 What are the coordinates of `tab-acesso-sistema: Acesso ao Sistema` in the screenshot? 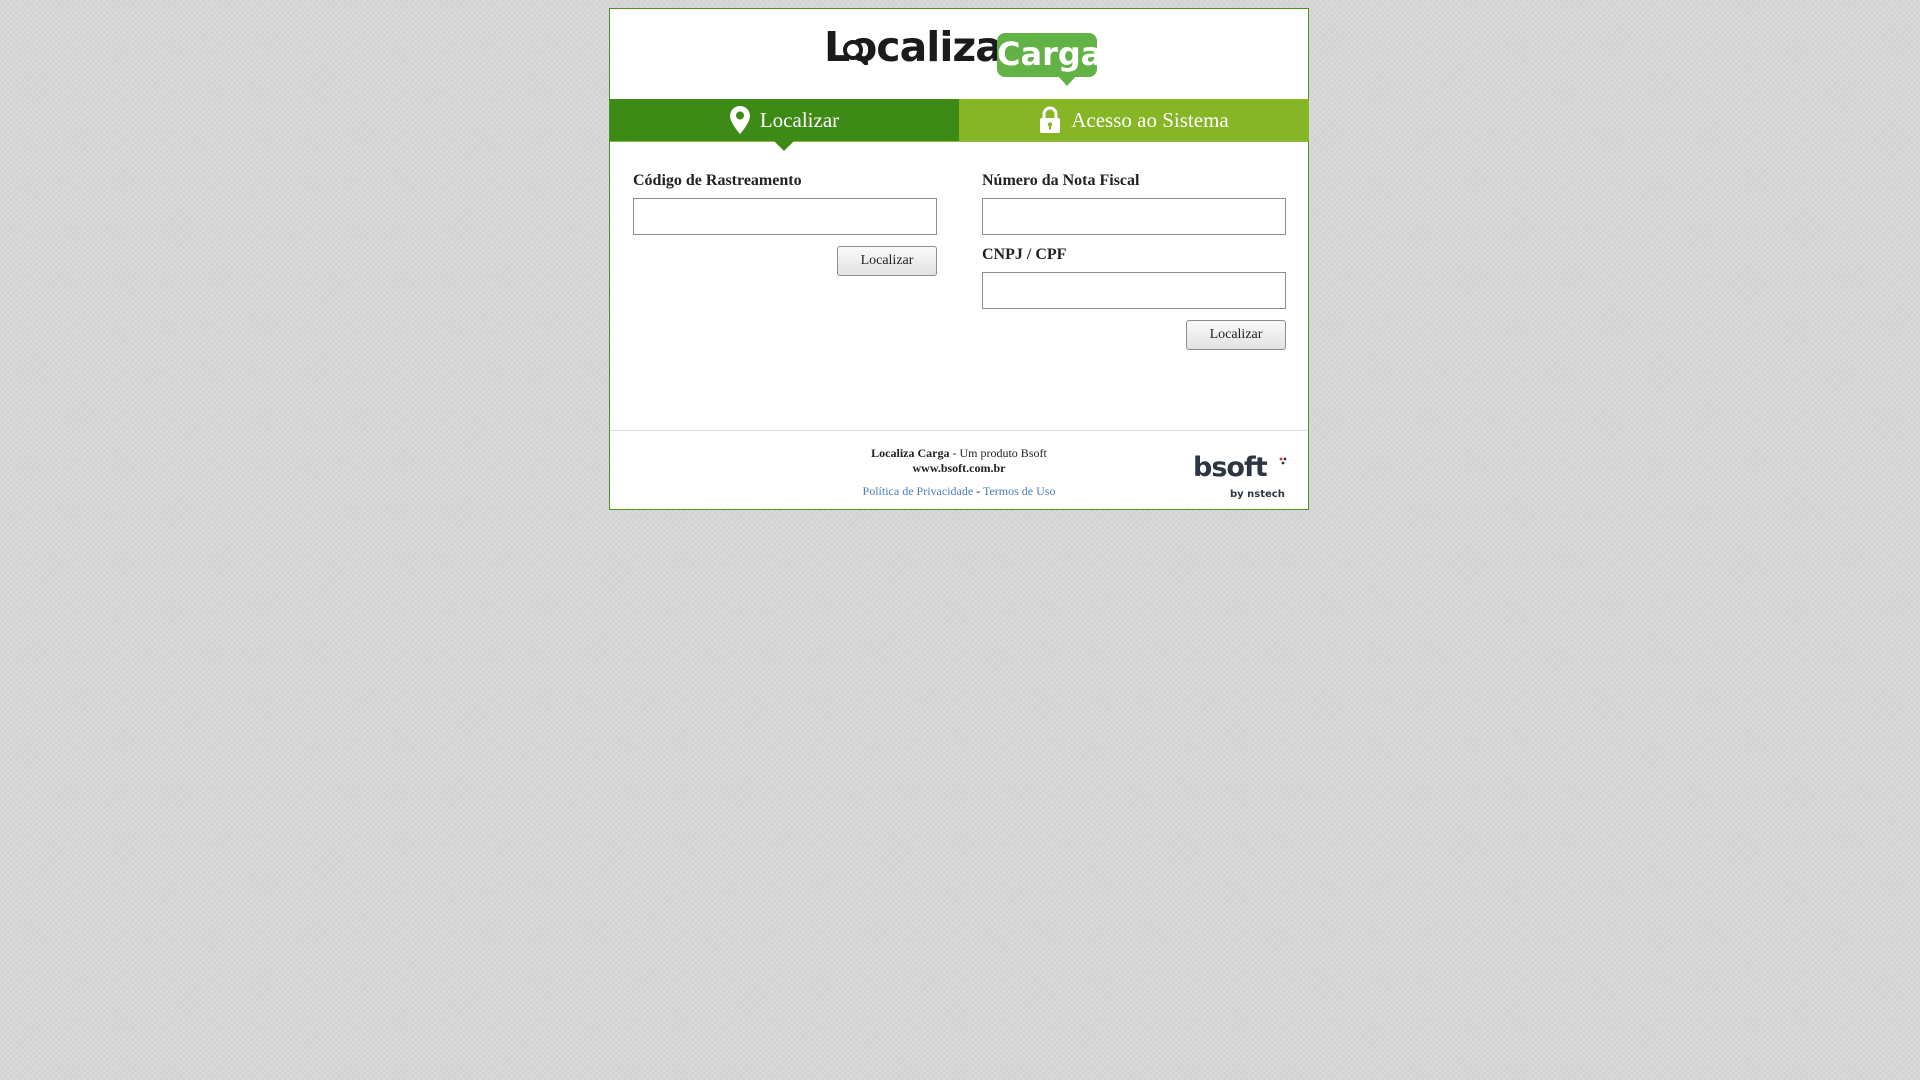 It's located at (1134, 120).